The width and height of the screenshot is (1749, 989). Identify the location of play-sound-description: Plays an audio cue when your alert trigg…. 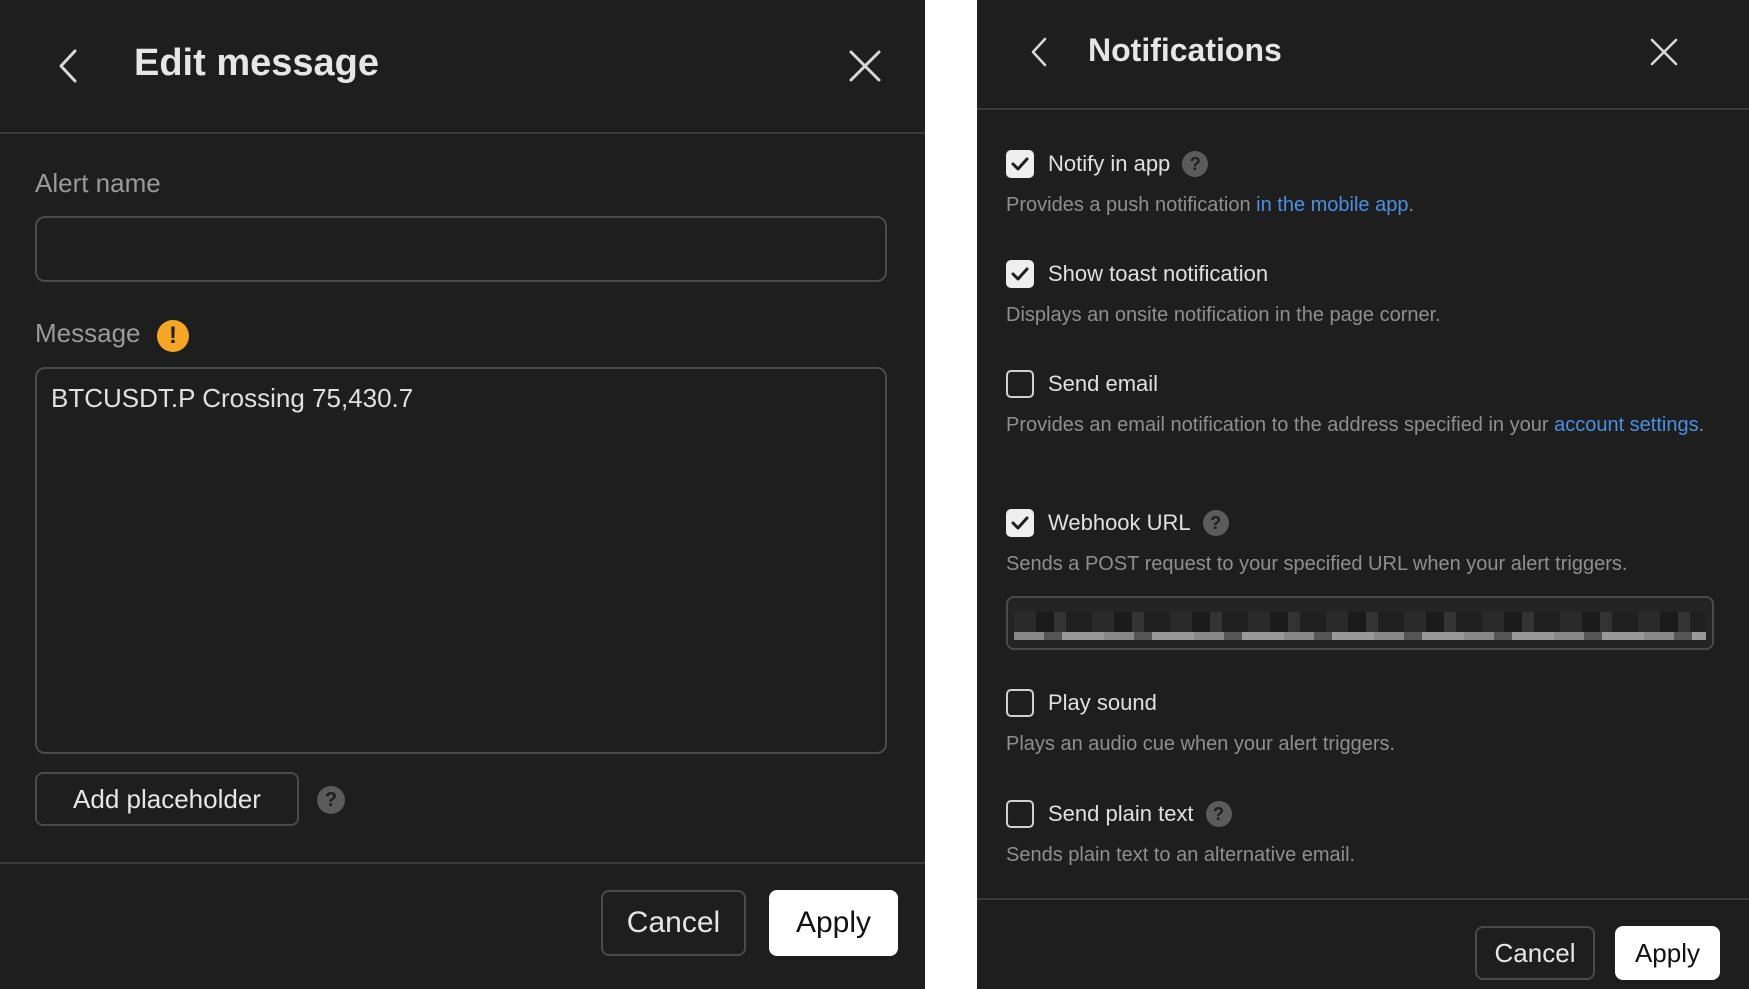
(1201, 744).